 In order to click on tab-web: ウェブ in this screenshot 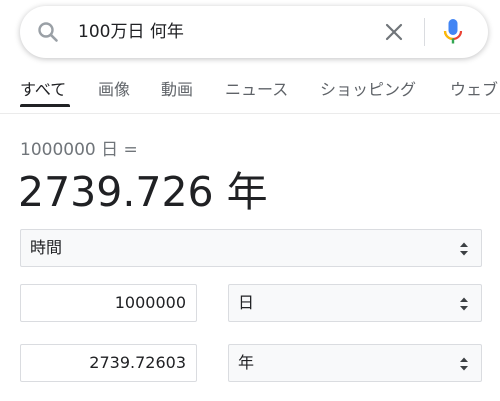, I will do `click(474, 90)`.